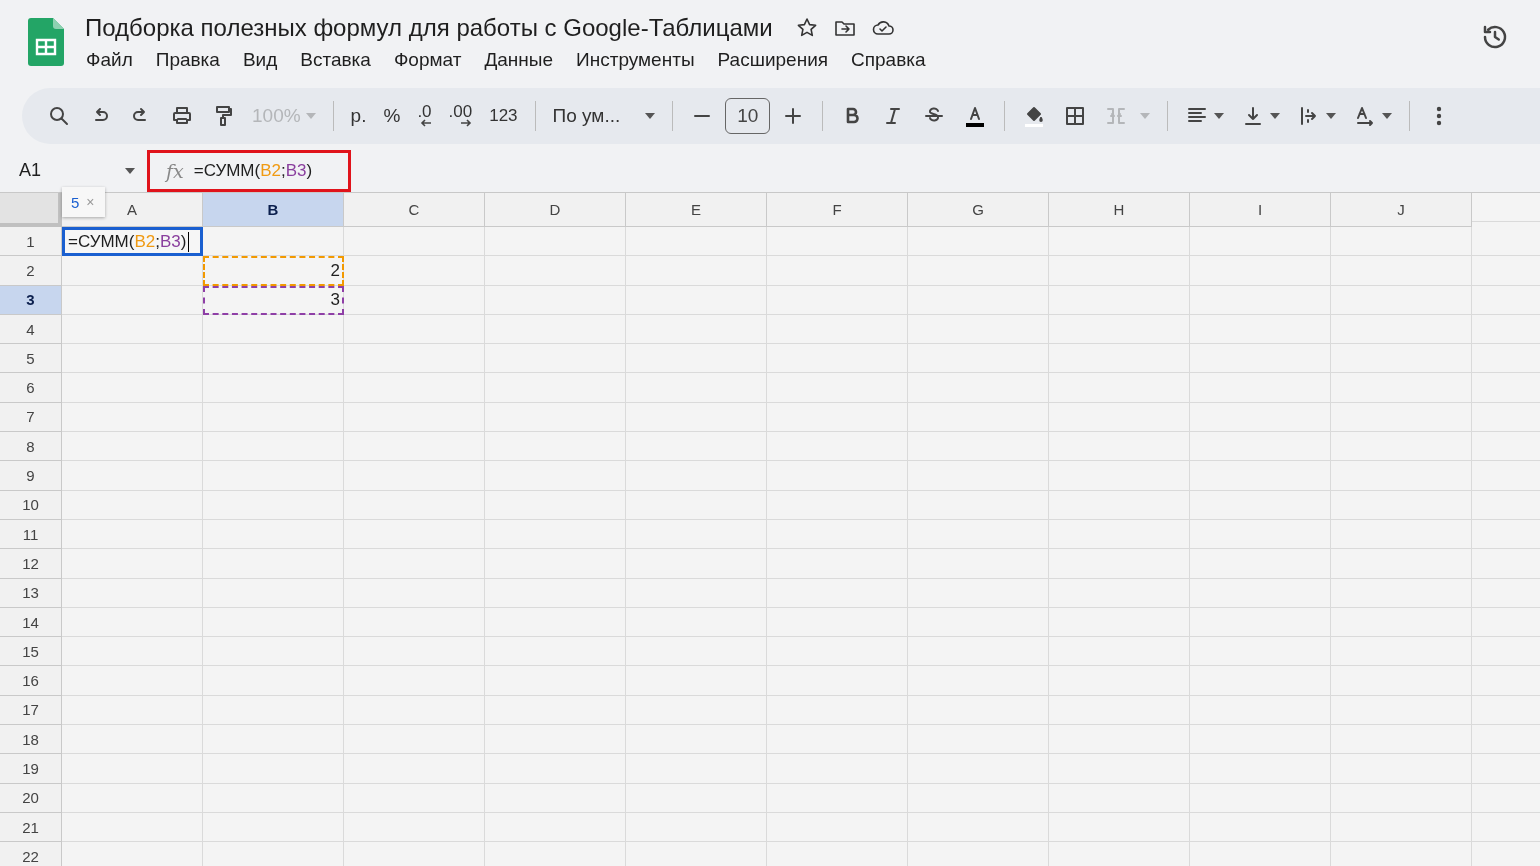 This screenshot has width=1540, height=866. Describe the element at coordinates (31, 242) in the screenshot. I see `row-header: 1` at that location.